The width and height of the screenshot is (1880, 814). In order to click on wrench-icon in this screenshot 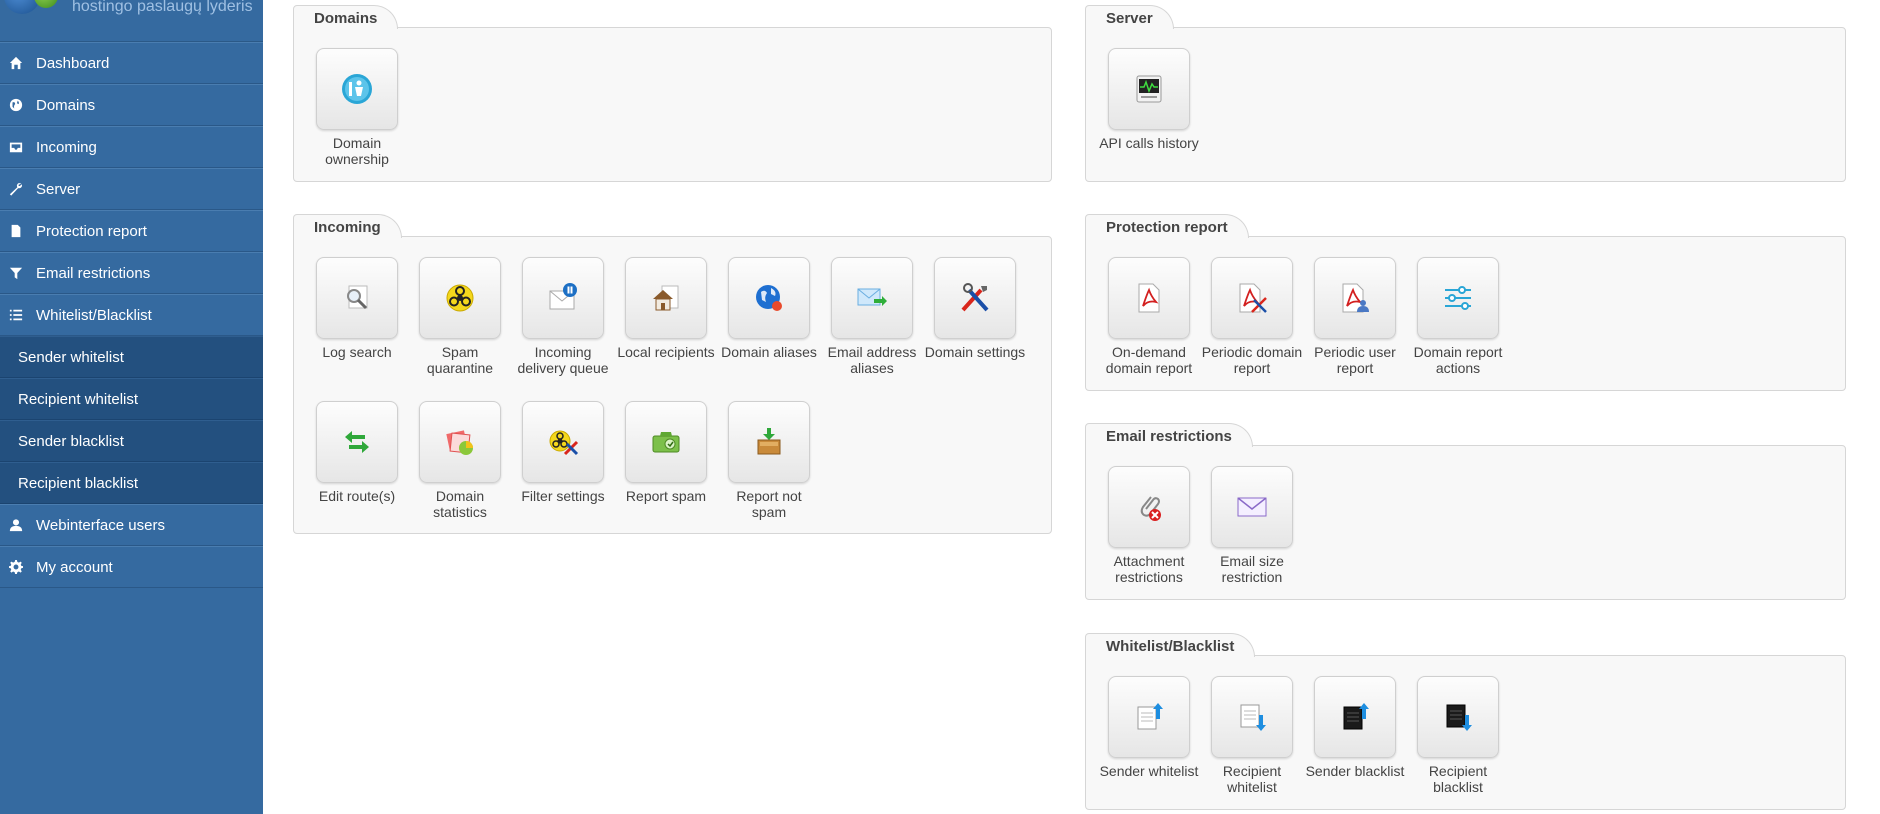, I will do `click(16, 189)`.